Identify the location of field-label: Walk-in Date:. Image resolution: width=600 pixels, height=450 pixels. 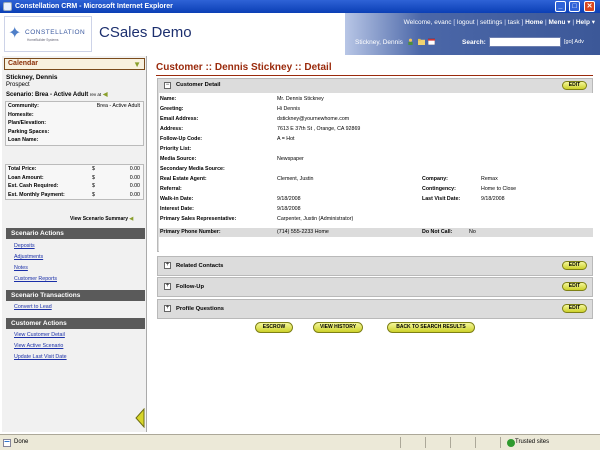
(177, 199).